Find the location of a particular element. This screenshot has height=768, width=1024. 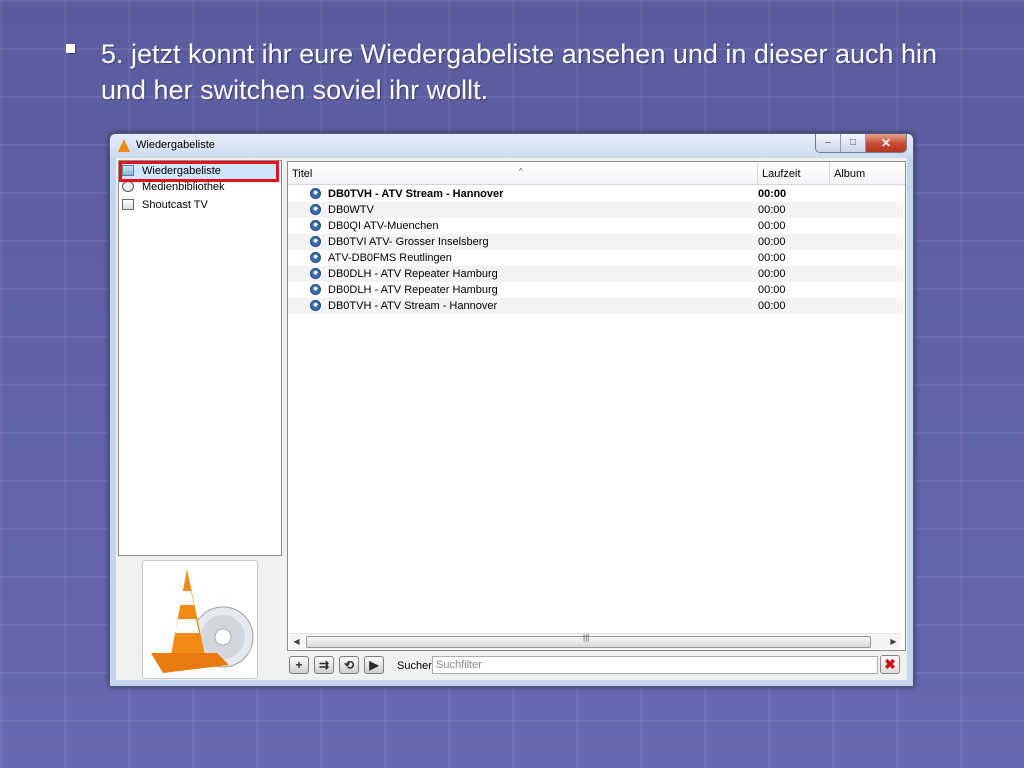

column-header-title: Titel ^ is located at coordinates (523, 173).